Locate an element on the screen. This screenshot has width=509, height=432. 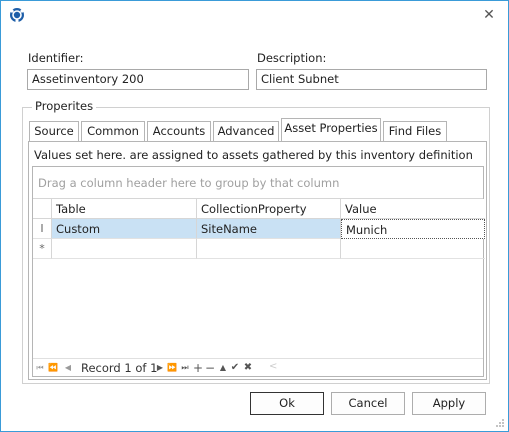
delete-icon: − is located at coordinates (210, 368).